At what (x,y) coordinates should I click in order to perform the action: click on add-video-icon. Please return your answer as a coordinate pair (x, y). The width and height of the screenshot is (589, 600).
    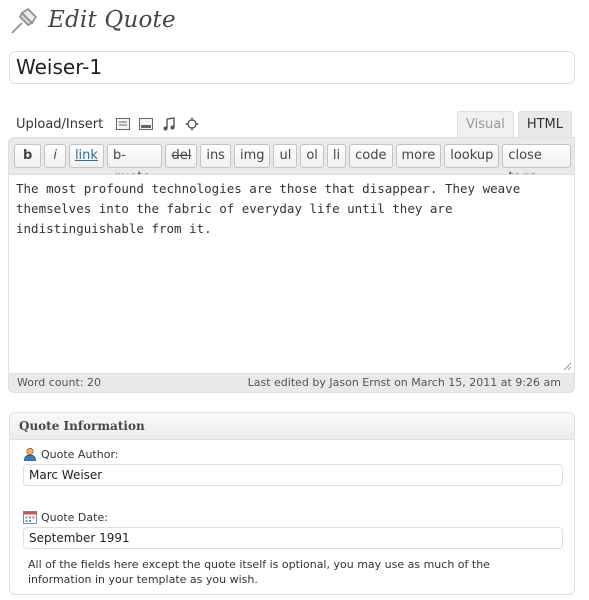
    Looking at the image, I should click on (146, 124).